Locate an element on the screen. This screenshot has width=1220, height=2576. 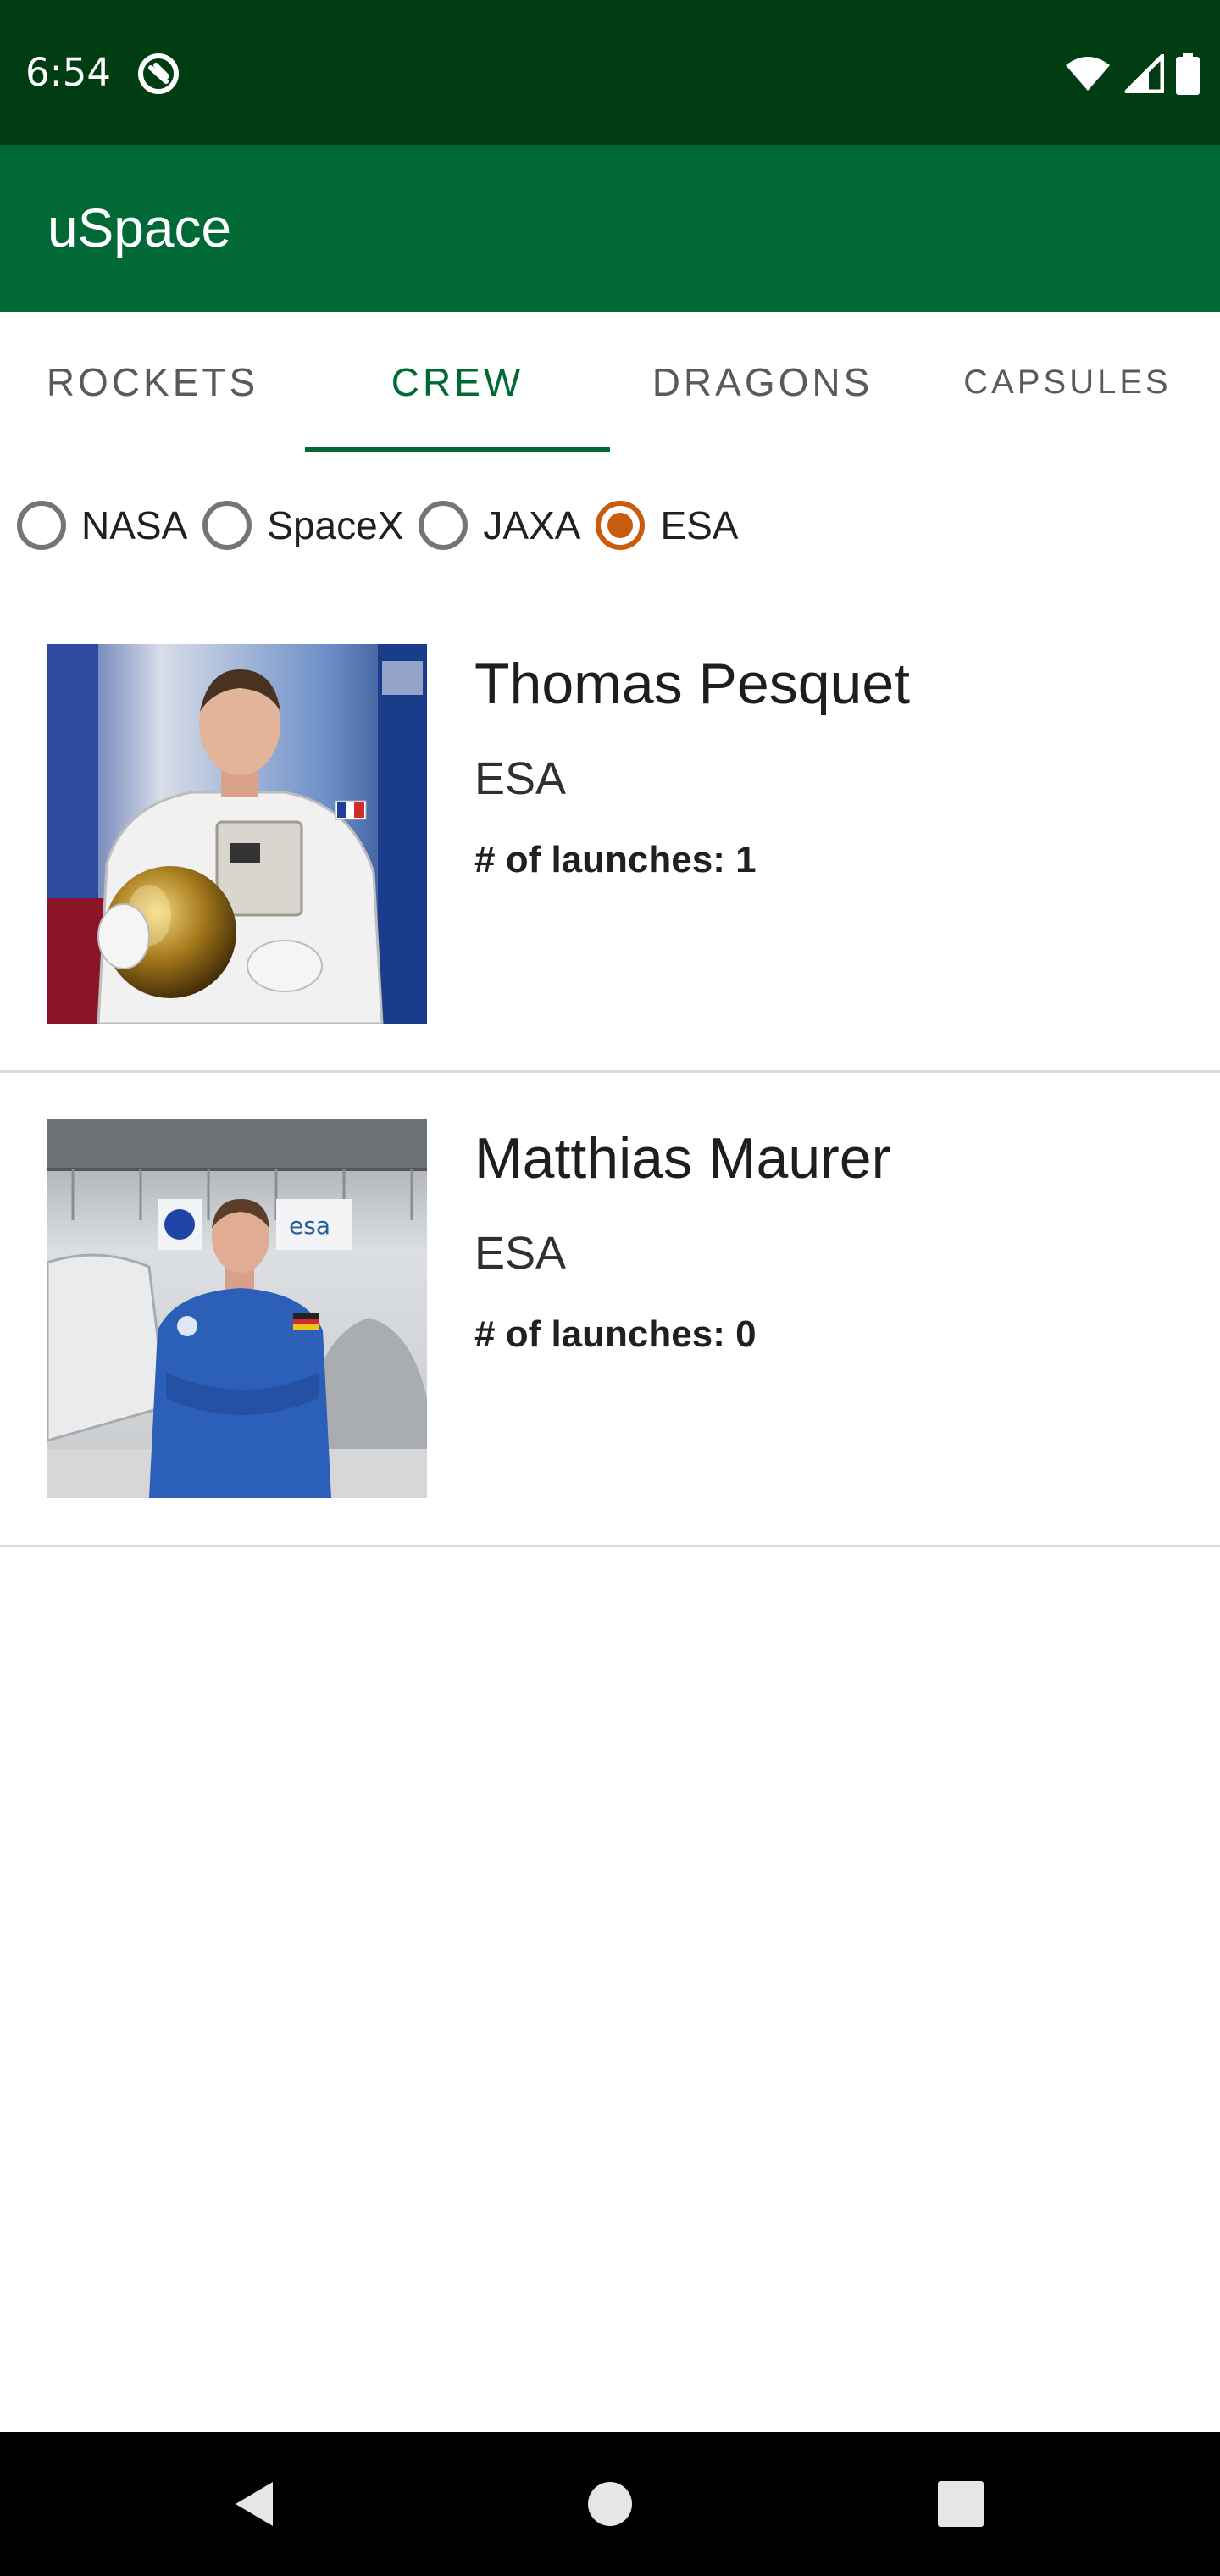
radio-label-esa: ESA is located at coordinates (699, 525).